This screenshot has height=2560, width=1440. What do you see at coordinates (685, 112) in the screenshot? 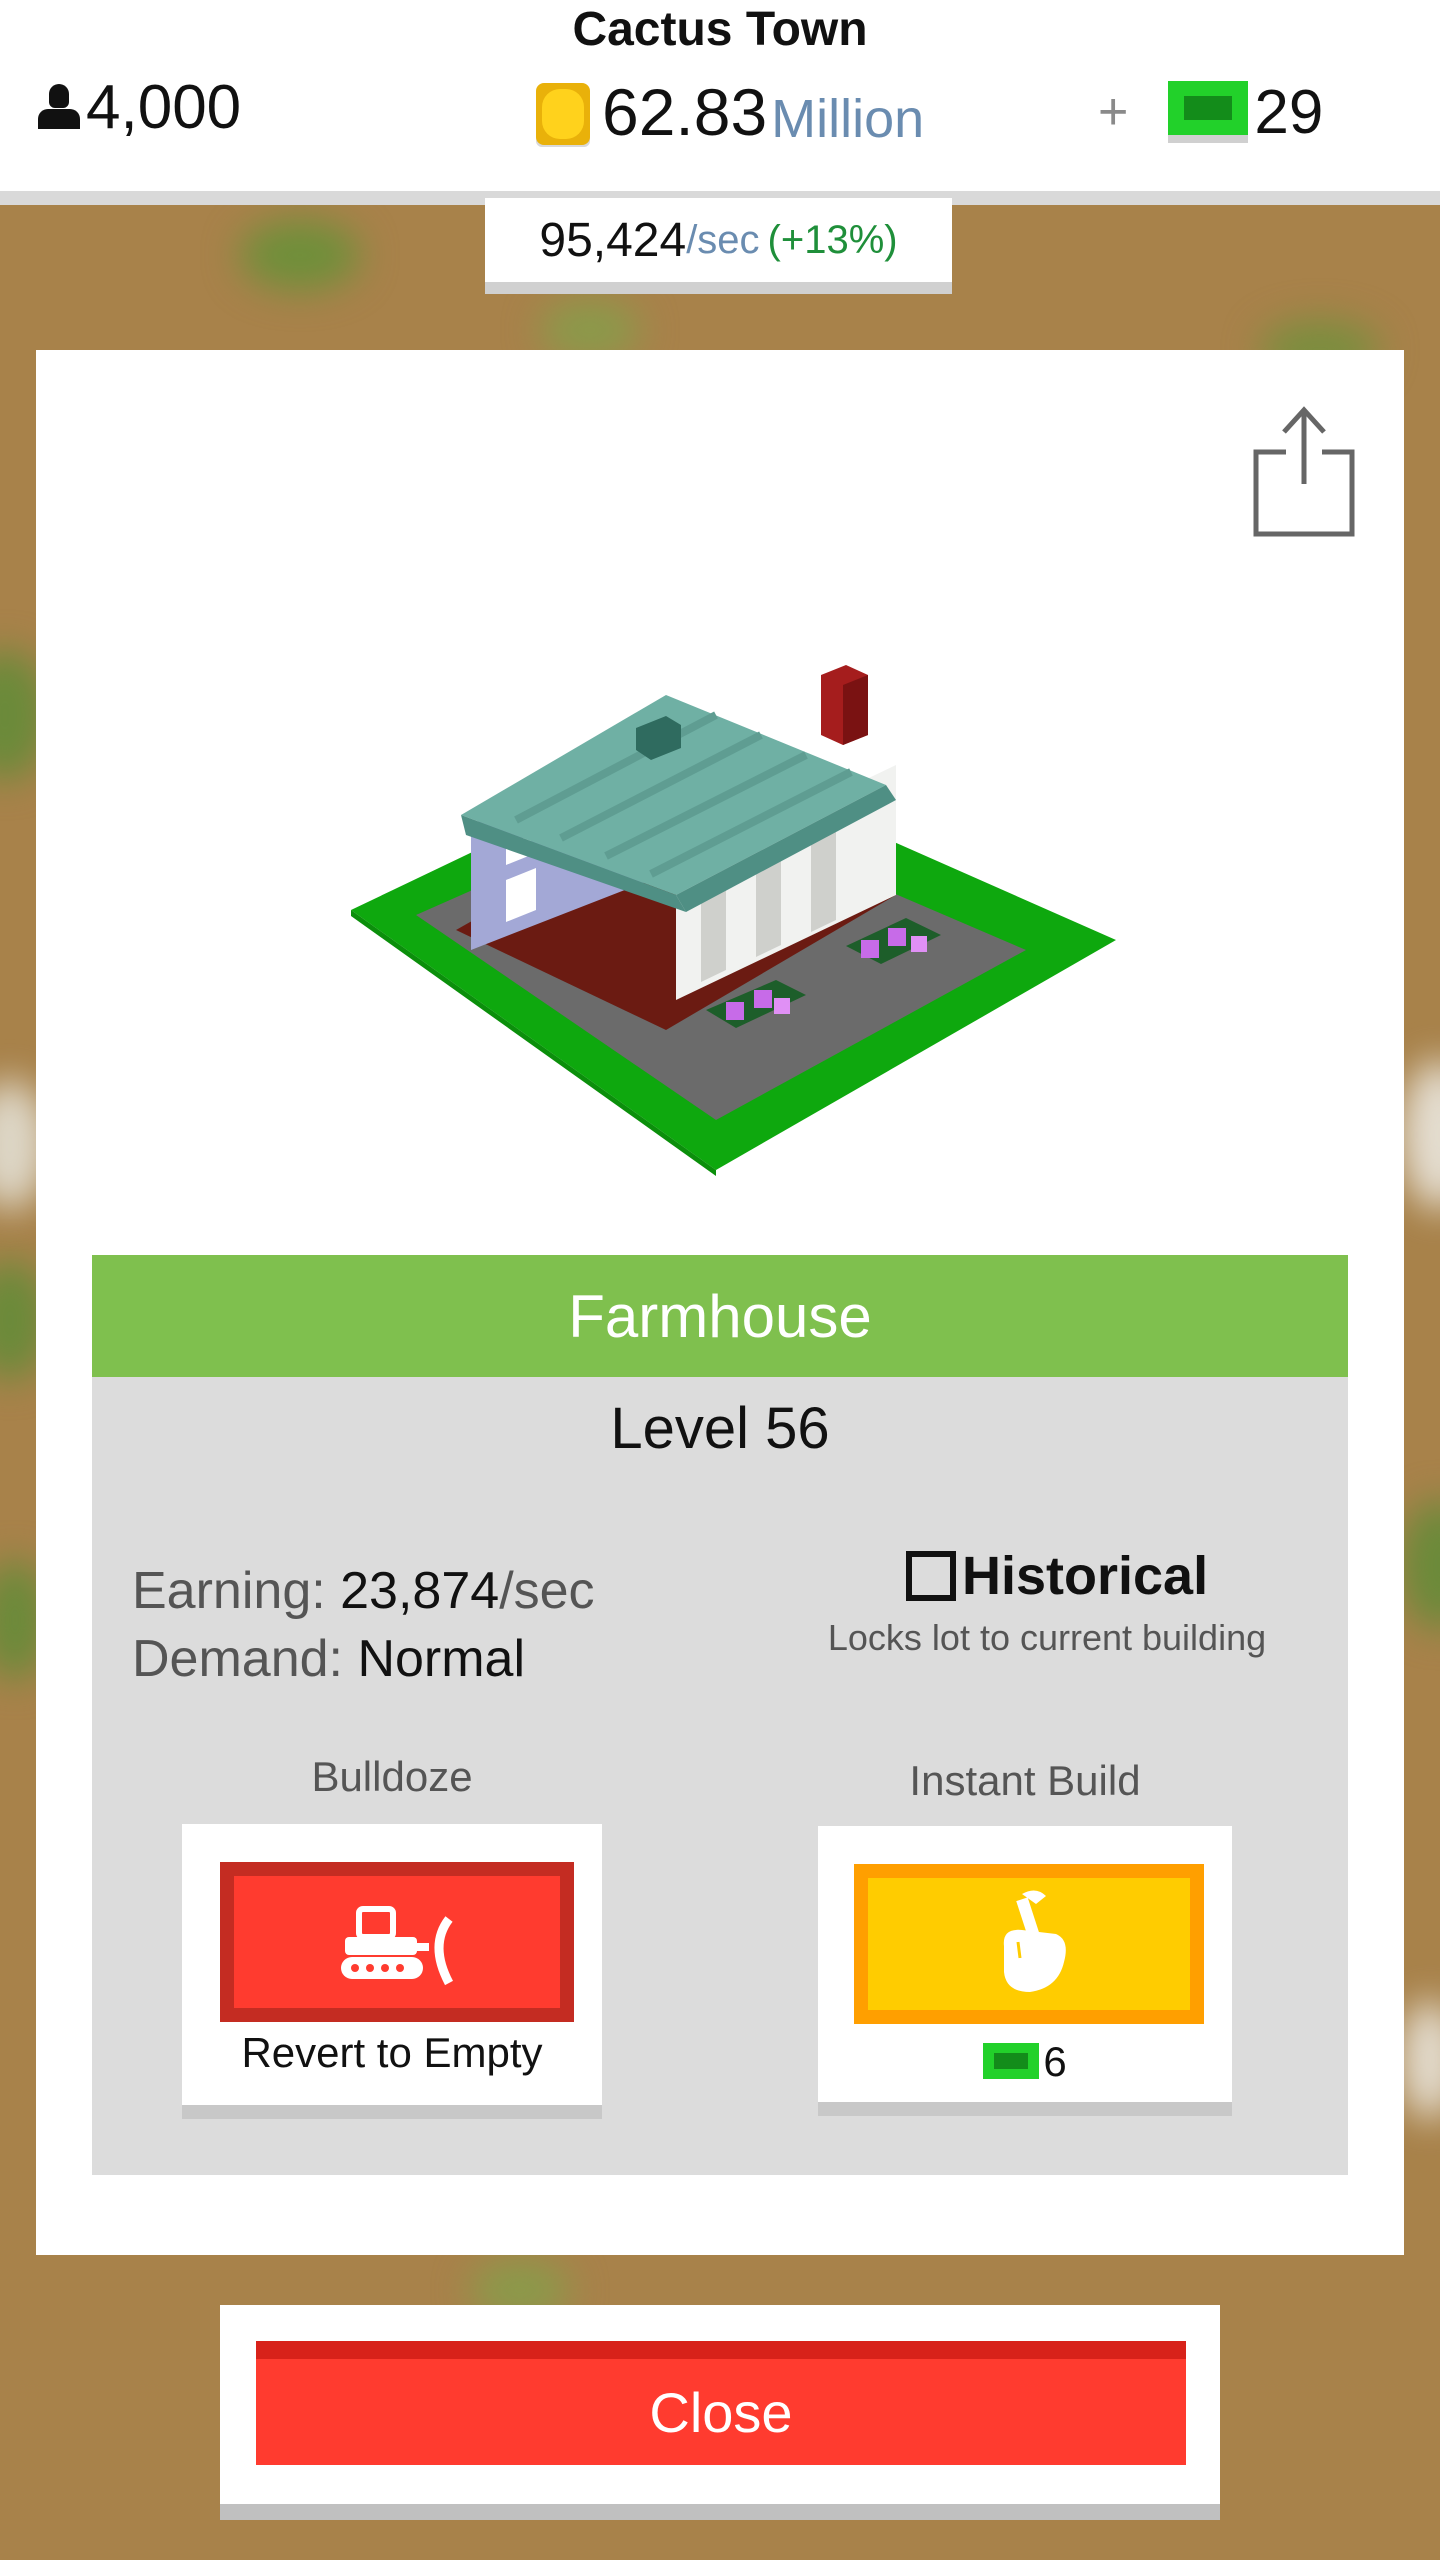
I see `money-value: 62.83` at bounding box center [685, 112].